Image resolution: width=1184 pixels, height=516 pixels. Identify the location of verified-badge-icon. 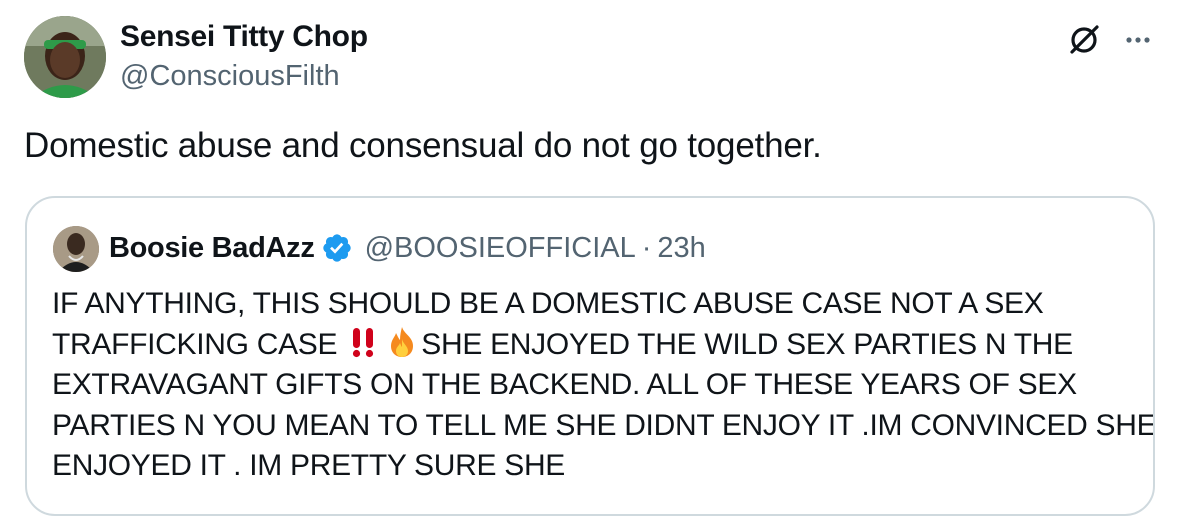
(337, 248).